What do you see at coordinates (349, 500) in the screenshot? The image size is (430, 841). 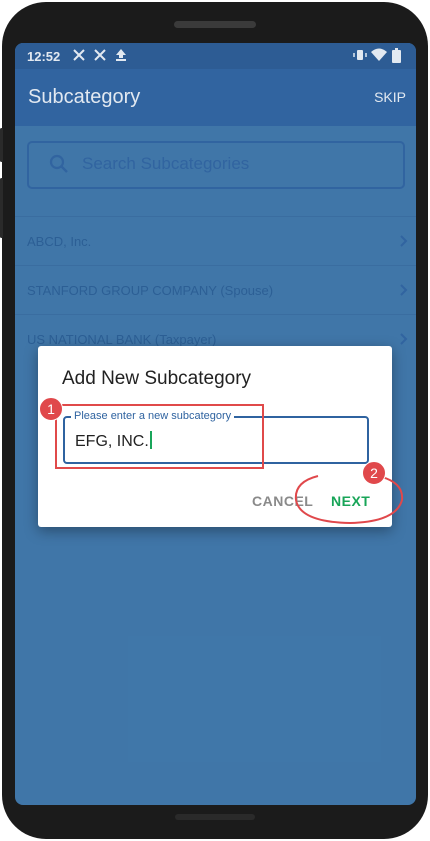 I see `callout-circle-next` at bounding box center [349, 500].